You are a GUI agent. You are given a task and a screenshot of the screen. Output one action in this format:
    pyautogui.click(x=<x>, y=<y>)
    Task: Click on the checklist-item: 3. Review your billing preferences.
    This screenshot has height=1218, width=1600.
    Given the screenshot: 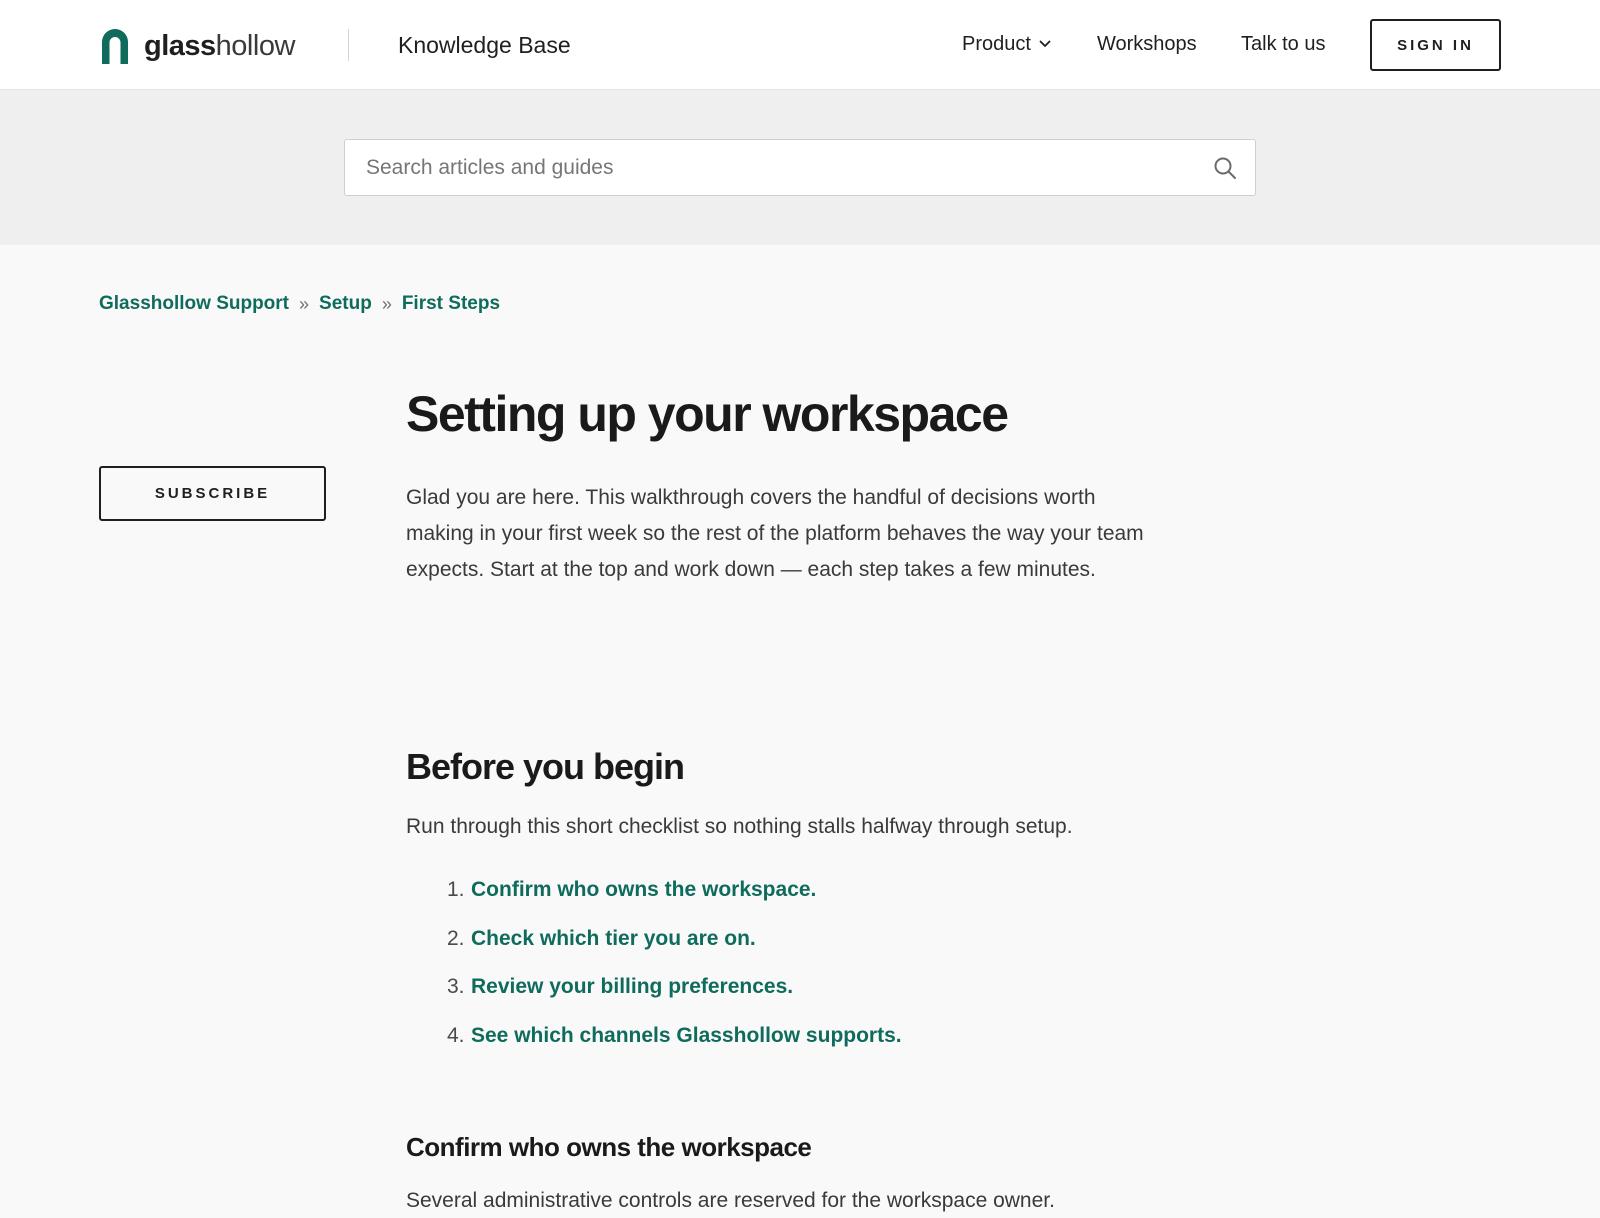 What is the action you would take?
    pyautogui.click(x=654, y=996)
    